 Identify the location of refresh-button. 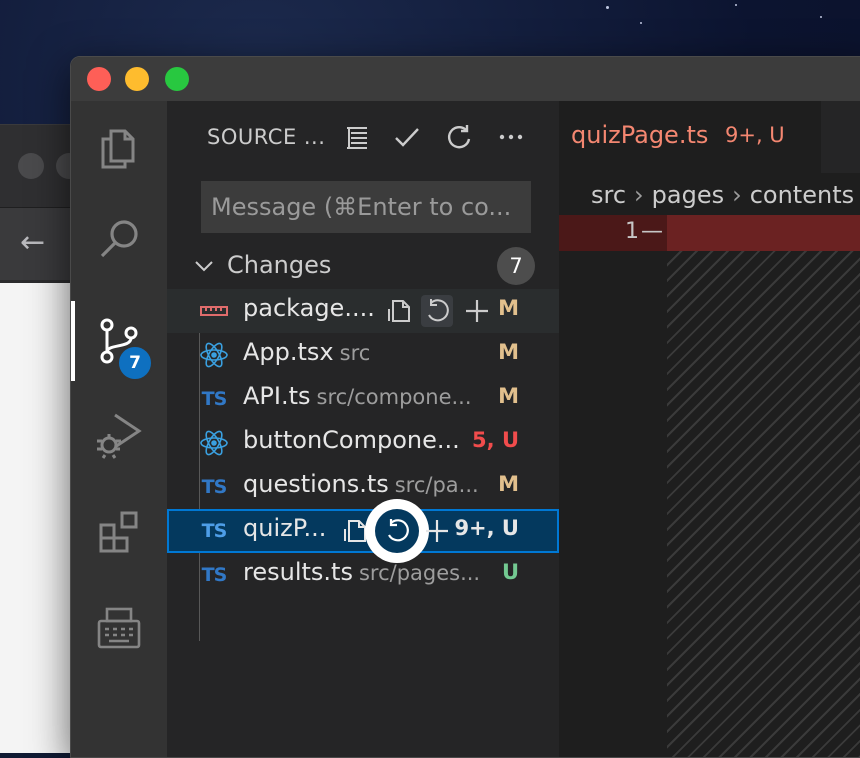
(459, 137).